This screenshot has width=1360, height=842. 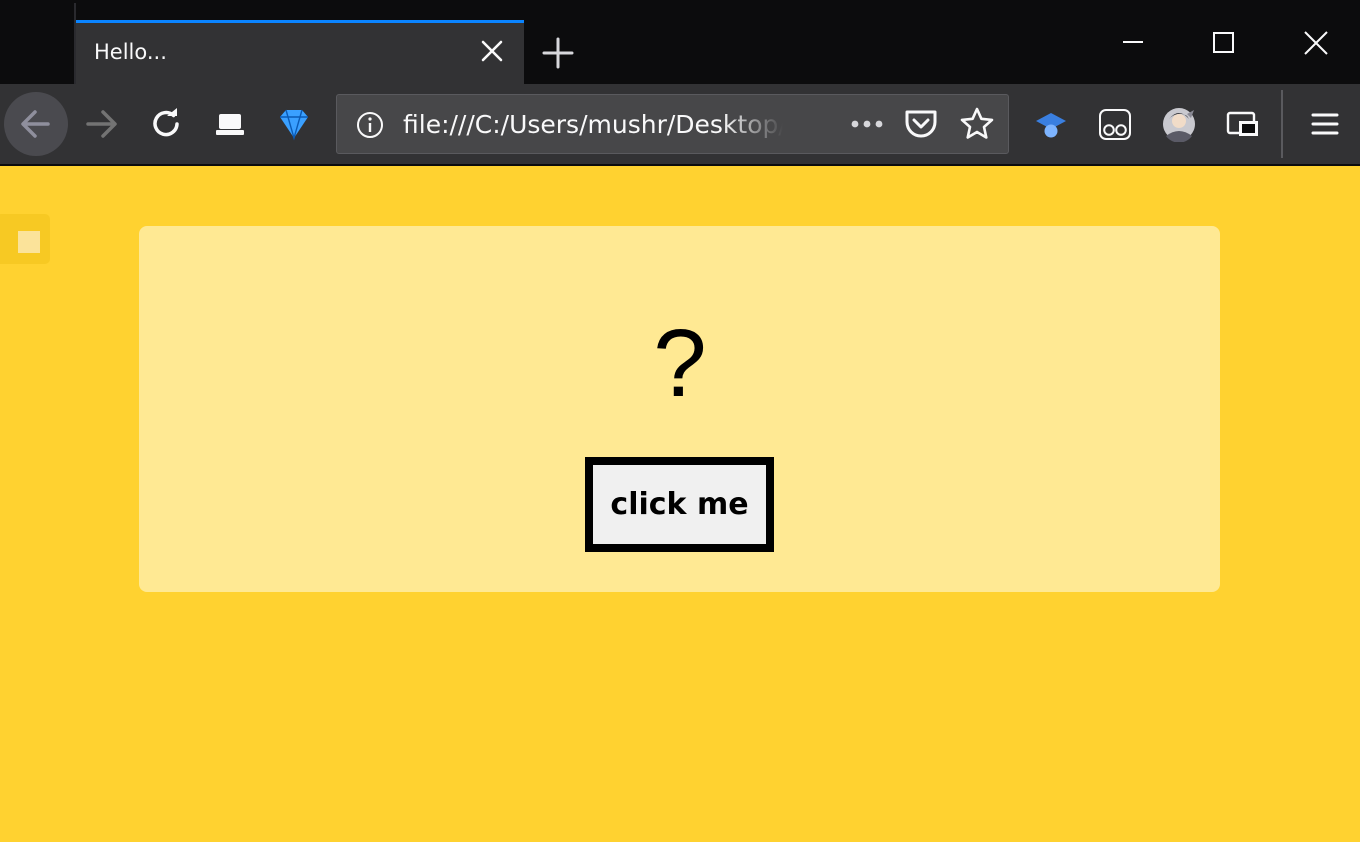 What do you see at coordinates (1316, 44) in the screenshot?
I see `close-window-icon` at bounding box center [1316, 44].